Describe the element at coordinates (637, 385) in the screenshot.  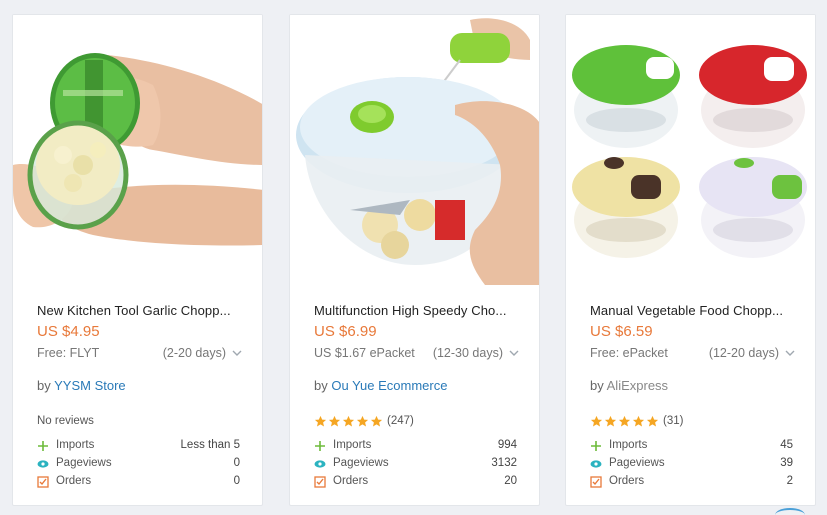
I see `seller-name: AliExpress` at that location.